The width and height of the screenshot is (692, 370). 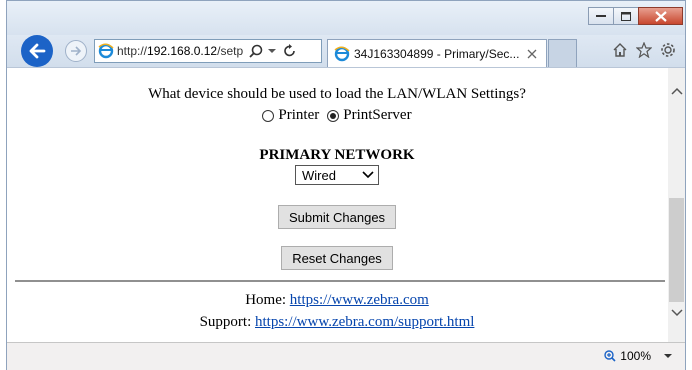 I want to click on scroll-down-button, so click(x=676, y=312).